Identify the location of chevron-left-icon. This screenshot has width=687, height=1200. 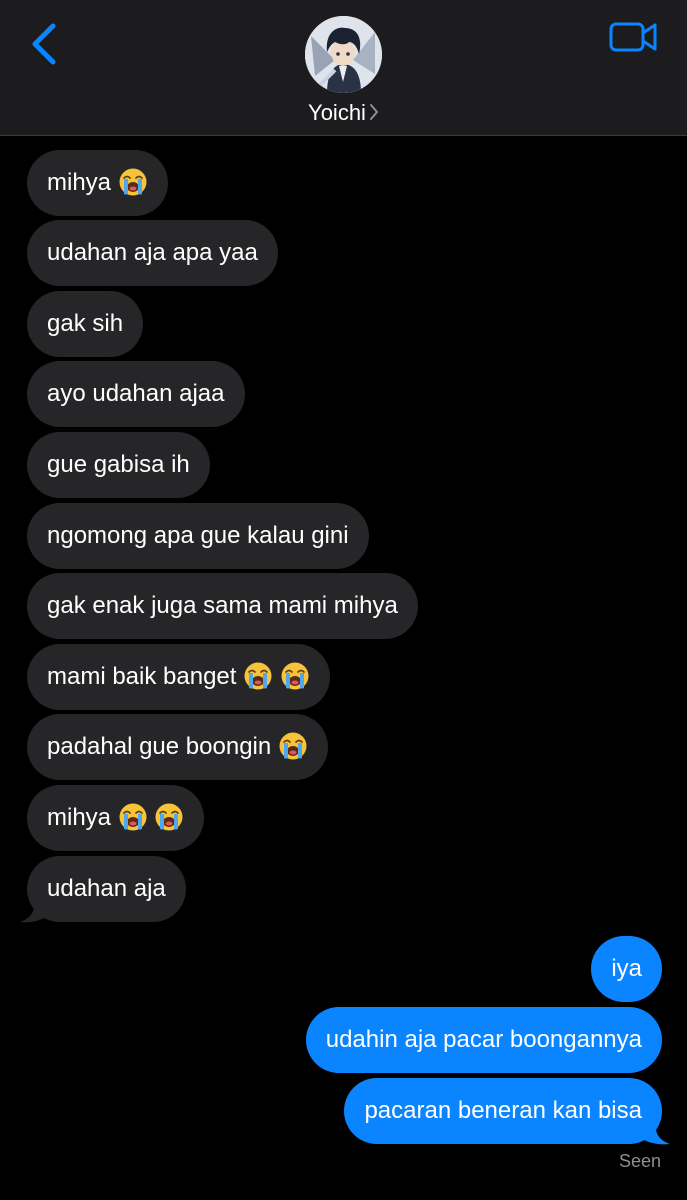
(44, 44).